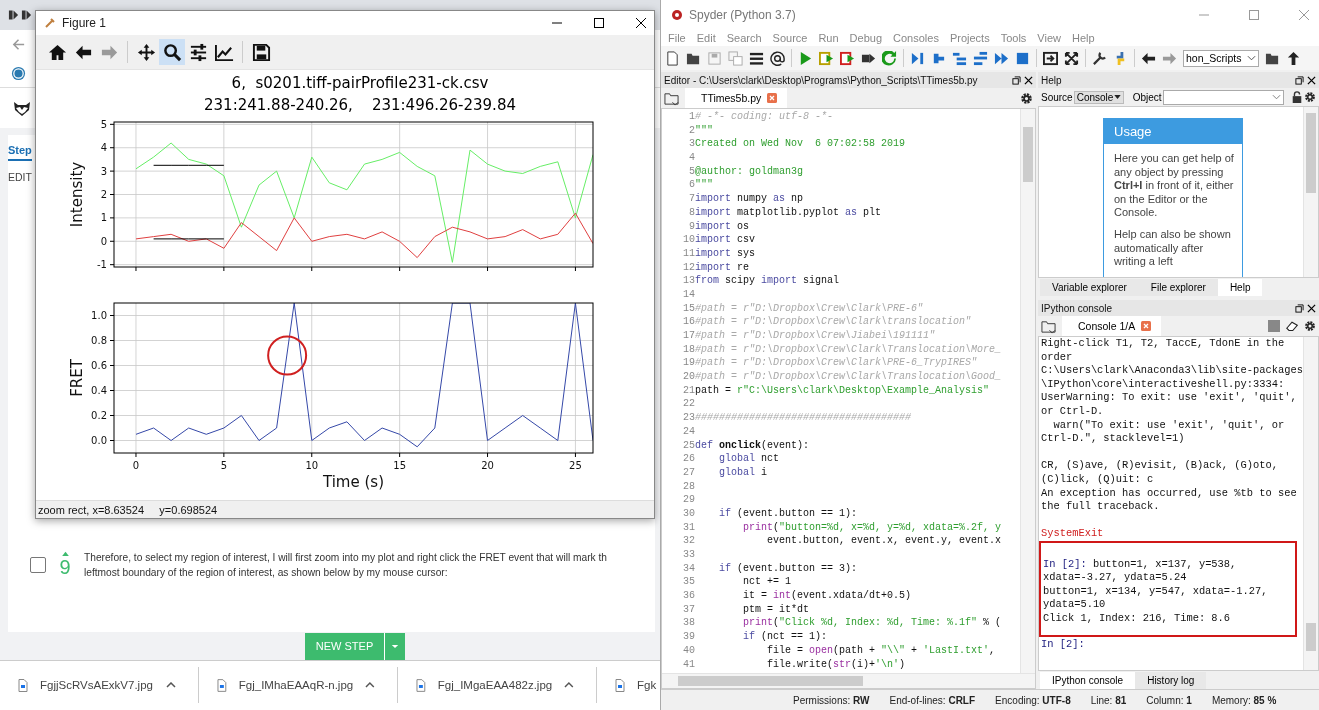  What do you see at coordinates (353, 482) in the screenshot?
I see `axis-label: Time (s)` at bounding box center [353, 482].